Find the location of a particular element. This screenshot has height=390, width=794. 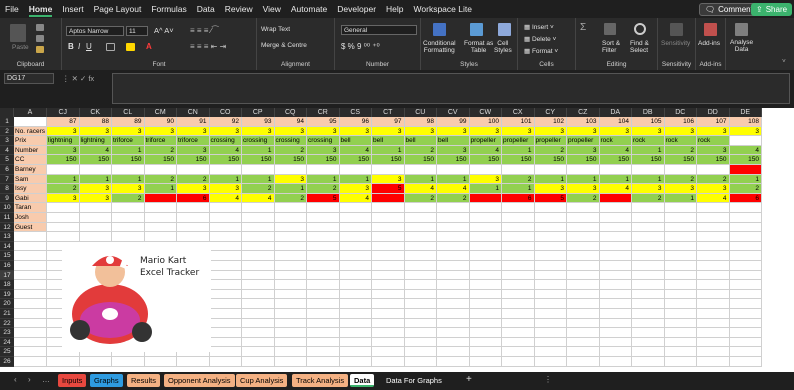

column-header-cv: CV is located at coordinates (453, 112).